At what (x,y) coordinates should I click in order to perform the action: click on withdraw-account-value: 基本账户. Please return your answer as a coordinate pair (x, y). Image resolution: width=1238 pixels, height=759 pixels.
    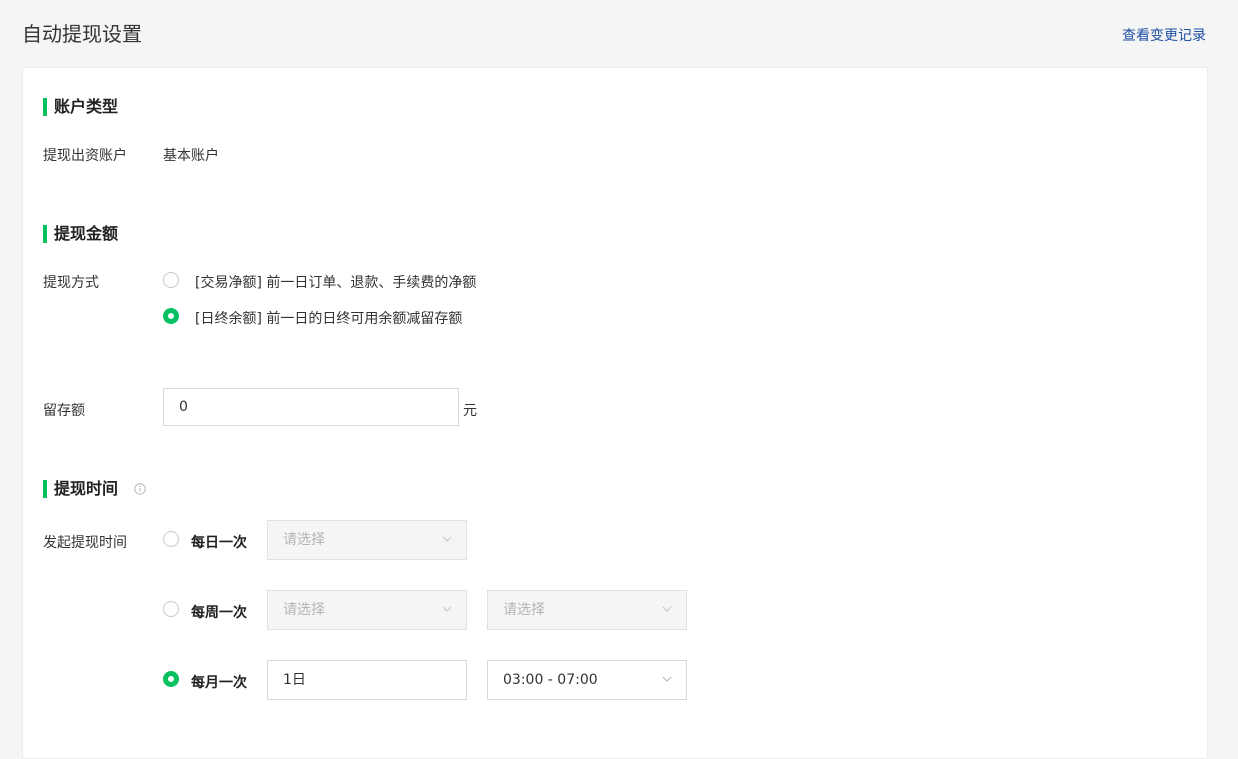
    Looking at the image, I should click on (191, 156).